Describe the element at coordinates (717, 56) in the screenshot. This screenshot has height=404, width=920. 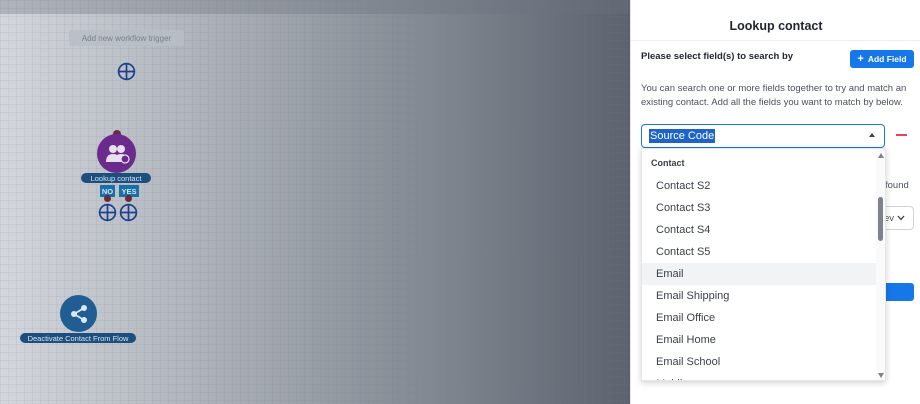
I see `select-fields-label: Please select field(s) to search by` at that location.